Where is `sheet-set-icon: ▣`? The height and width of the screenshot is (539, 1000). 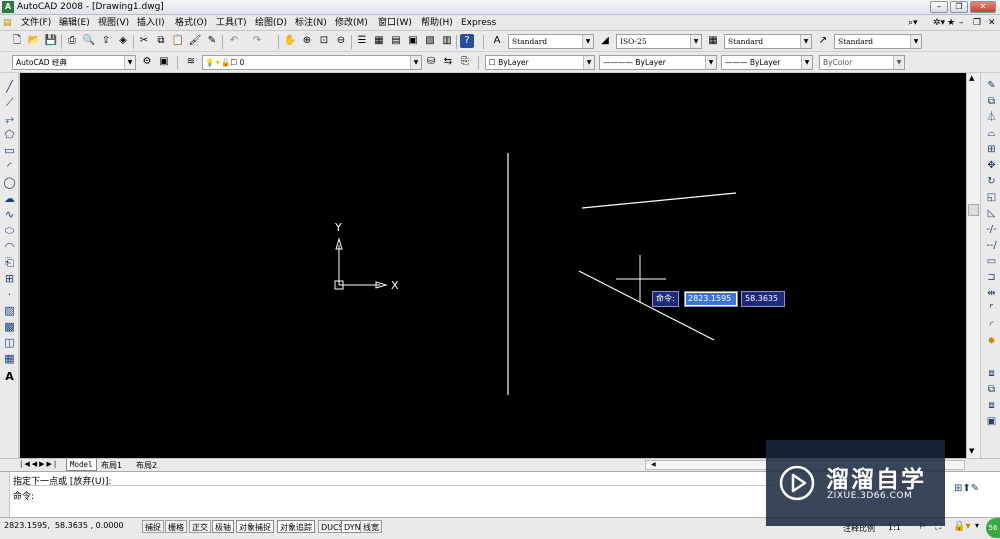 sheet-set-icon: ▣ is located at coordinates (413, 41).